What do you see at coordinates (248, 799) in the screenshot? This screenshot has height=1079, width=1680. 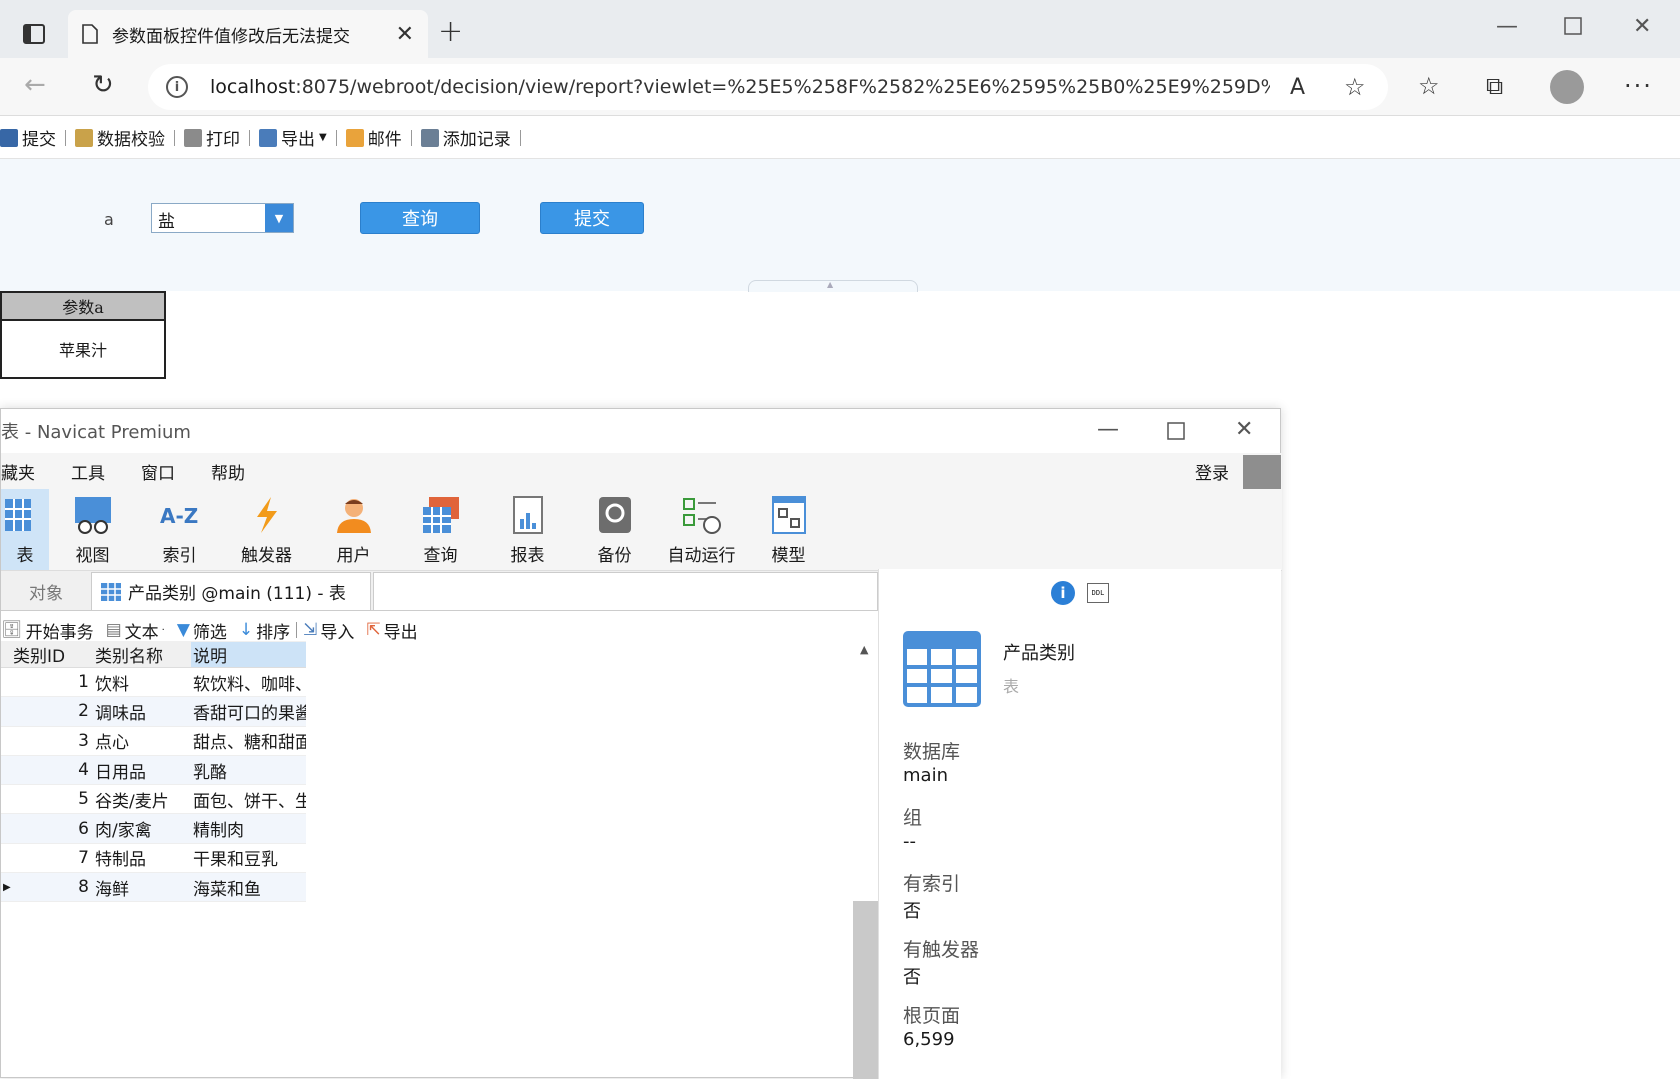 I see `cell: 面包、饼干、生` at bounding box center [248, 799].